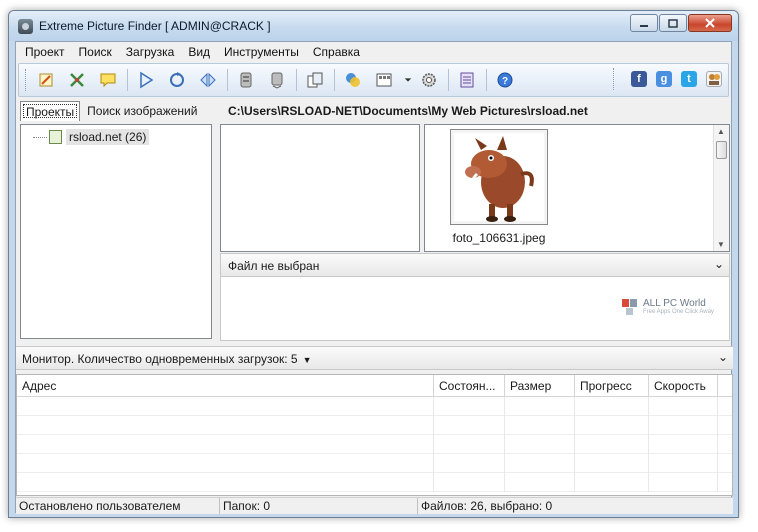 Image resolution: width=758 pixels, height=532 pixels. I want to click on file-info-header: Файл не выбран ⌄, so click(475, 265).